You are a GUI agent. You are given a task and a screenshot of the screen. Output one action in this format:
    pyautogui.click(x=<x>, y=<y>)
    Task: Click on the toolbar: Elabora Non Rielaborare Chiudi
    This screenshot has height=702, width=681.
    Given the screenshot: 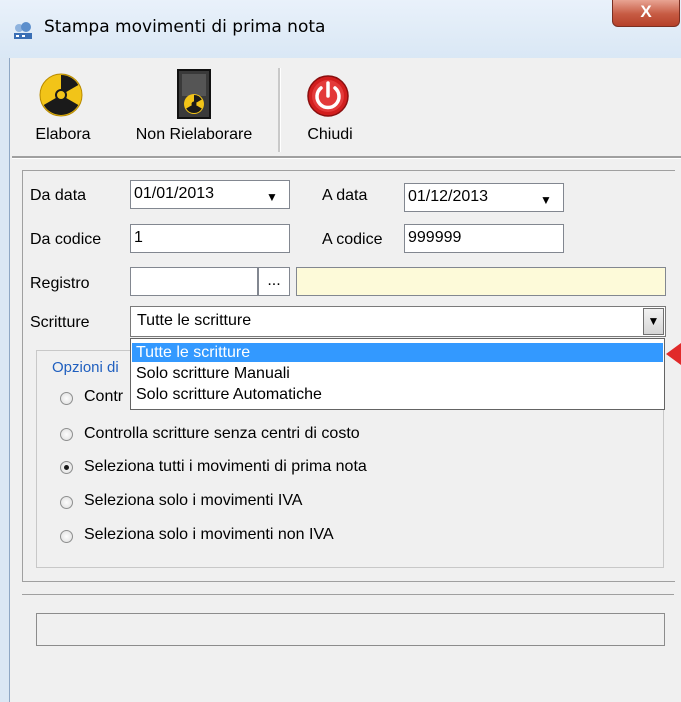 What is the action you would take?
    pyautogui.click(x=347, y=108)
    